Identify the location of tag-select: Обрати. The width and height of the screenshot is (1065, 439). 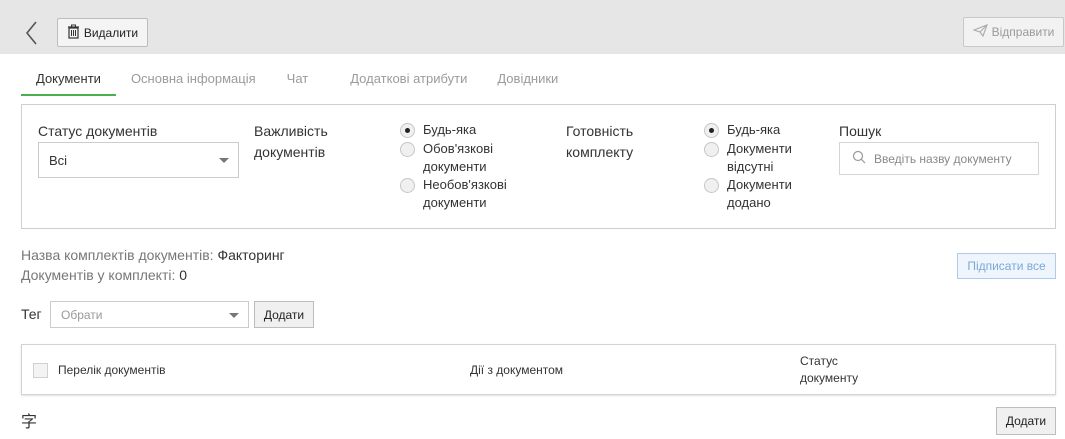
(149, 314).